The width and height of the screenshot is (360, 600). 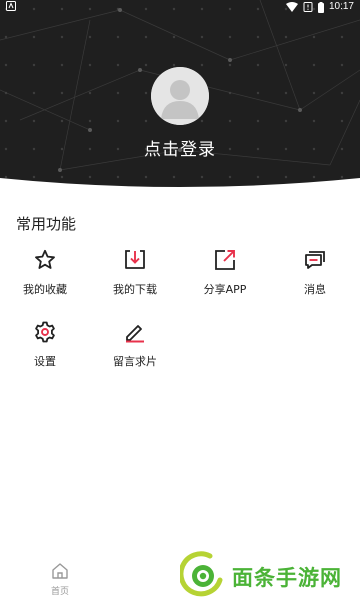 I want to click on battery-icon, so click(x=320, y=7).